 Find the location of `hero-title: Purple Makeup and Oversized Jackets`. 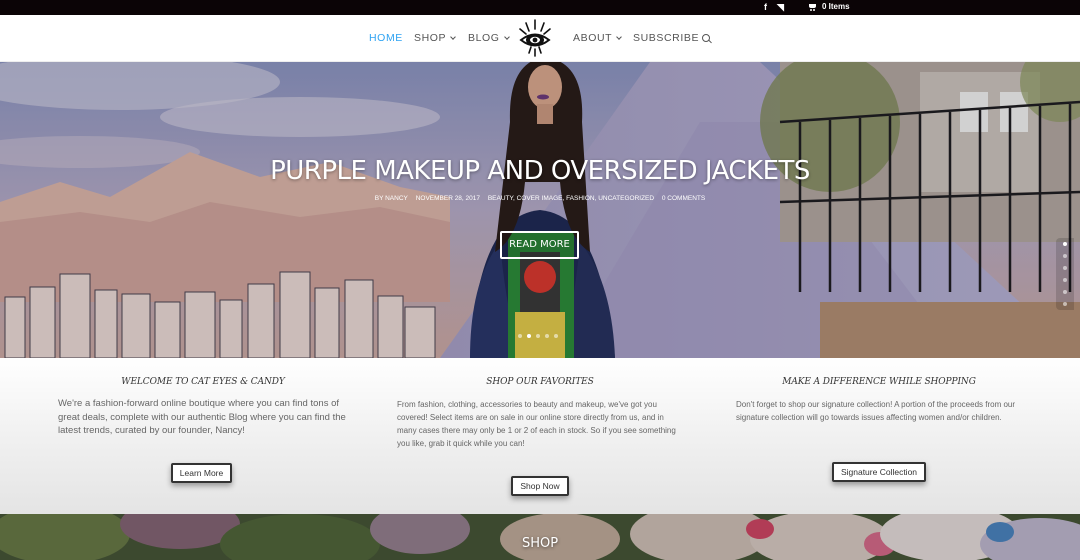

hero-title: Purple Makeup and Oversized Jackets is located at coordinates (540, 171).